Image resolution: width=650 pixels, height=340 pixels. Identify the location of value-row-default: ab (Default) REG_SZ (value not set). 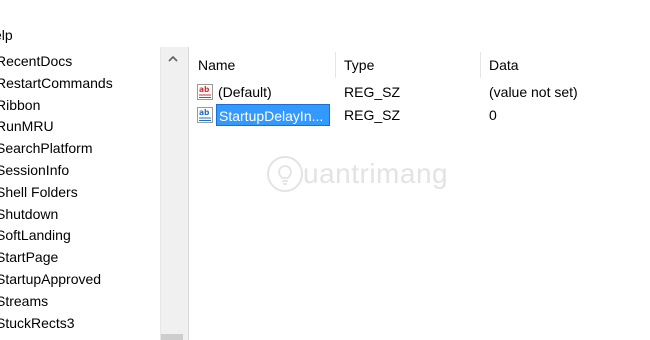
(419, 92).